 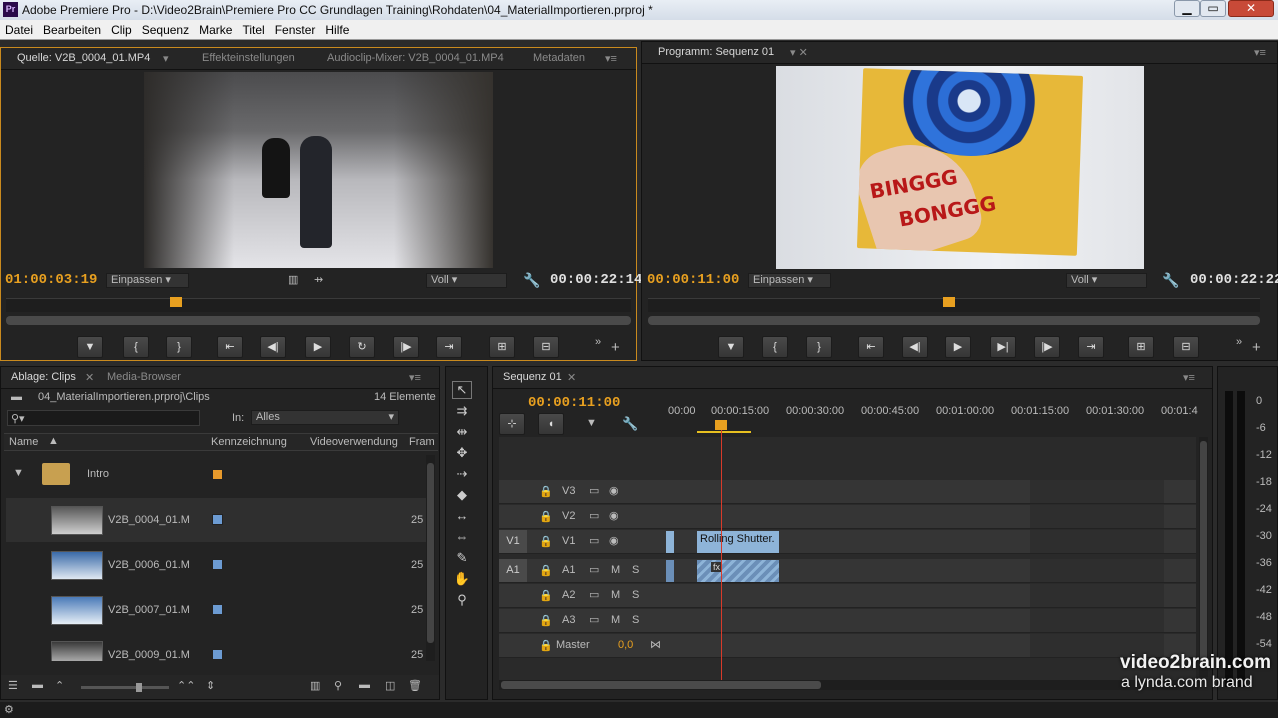 I want to click on search-input: ⚲▾, so click(x=103, y=418).